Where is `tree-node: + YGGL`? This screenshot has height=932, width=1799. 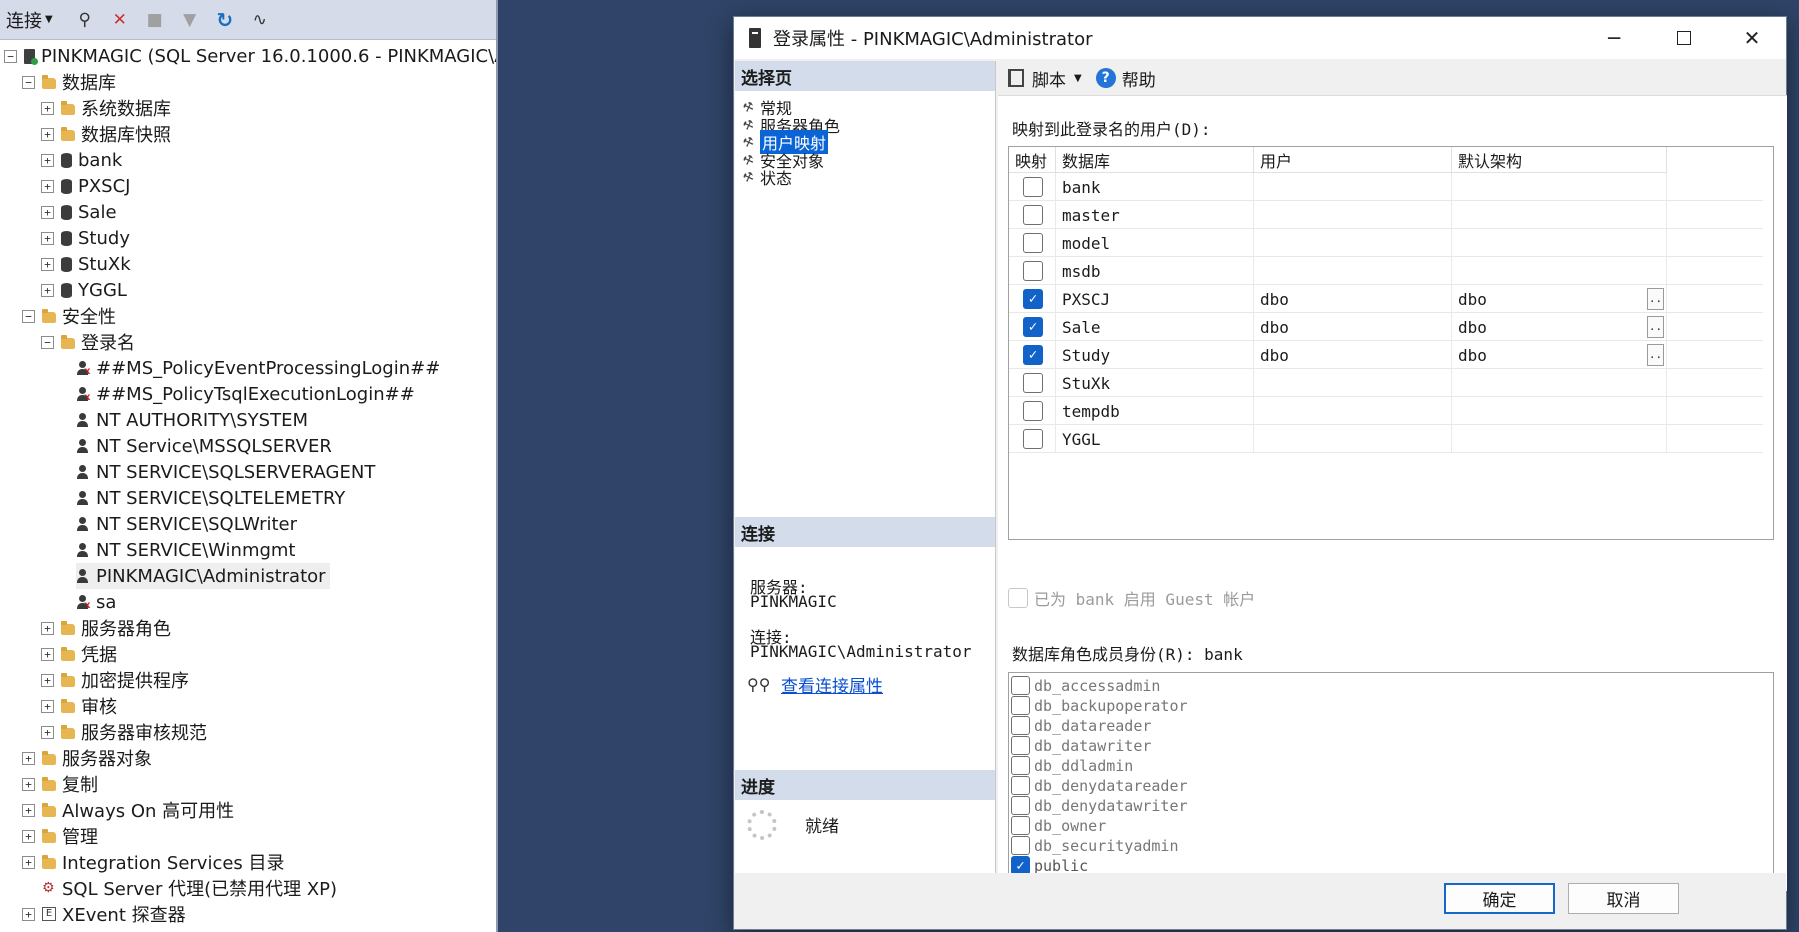
tree-node: + YGGL is located at coordinates (84, 290).